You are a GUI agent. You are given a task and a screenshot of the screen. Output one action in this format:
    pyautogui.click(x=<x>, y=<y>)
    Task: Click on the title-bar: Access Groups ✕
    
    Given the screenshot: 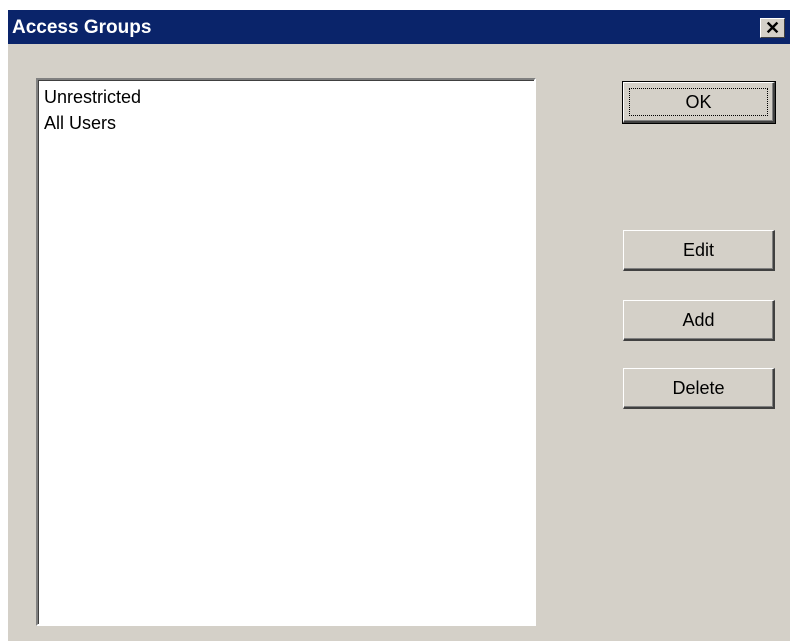 What is the action you would take?
    pyautogui.click(x=399, y=27)
    